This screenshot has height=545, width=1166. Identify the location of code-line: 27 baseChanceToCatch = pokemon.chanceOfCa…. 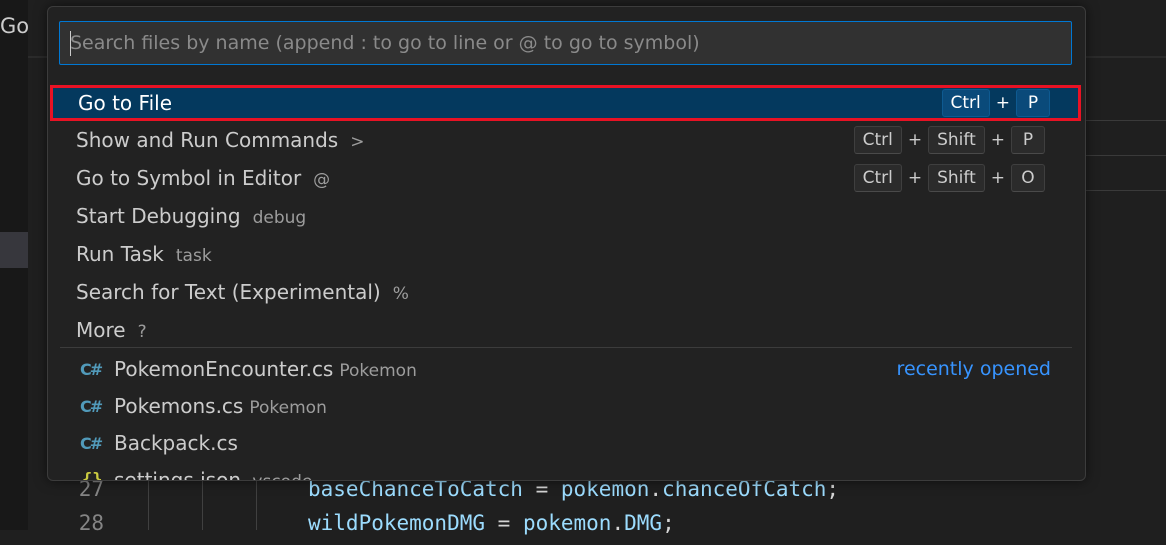
(583, 494).